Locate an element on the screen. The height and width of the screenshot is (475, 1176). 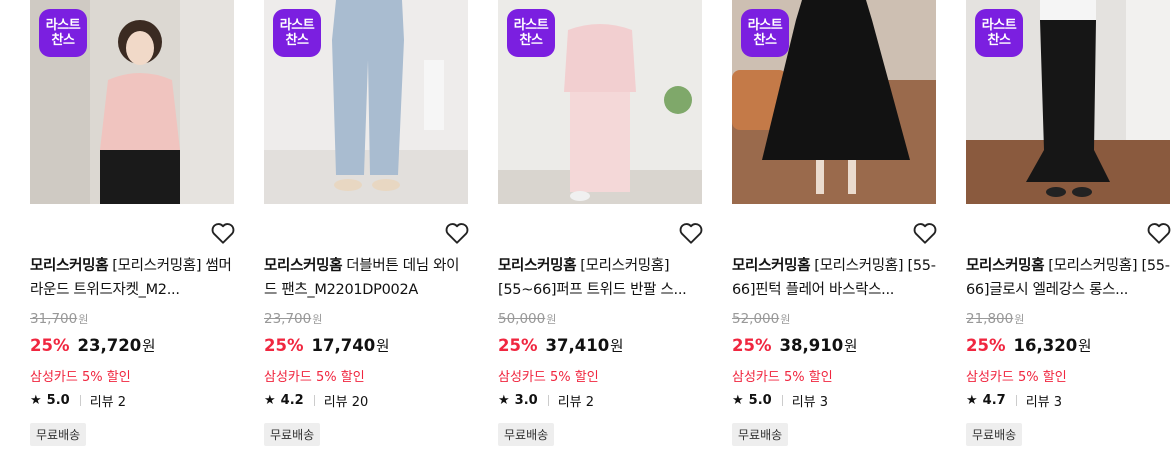
rating: ★ 5.0 리뷰 3 is located at coordinates (780, 401).